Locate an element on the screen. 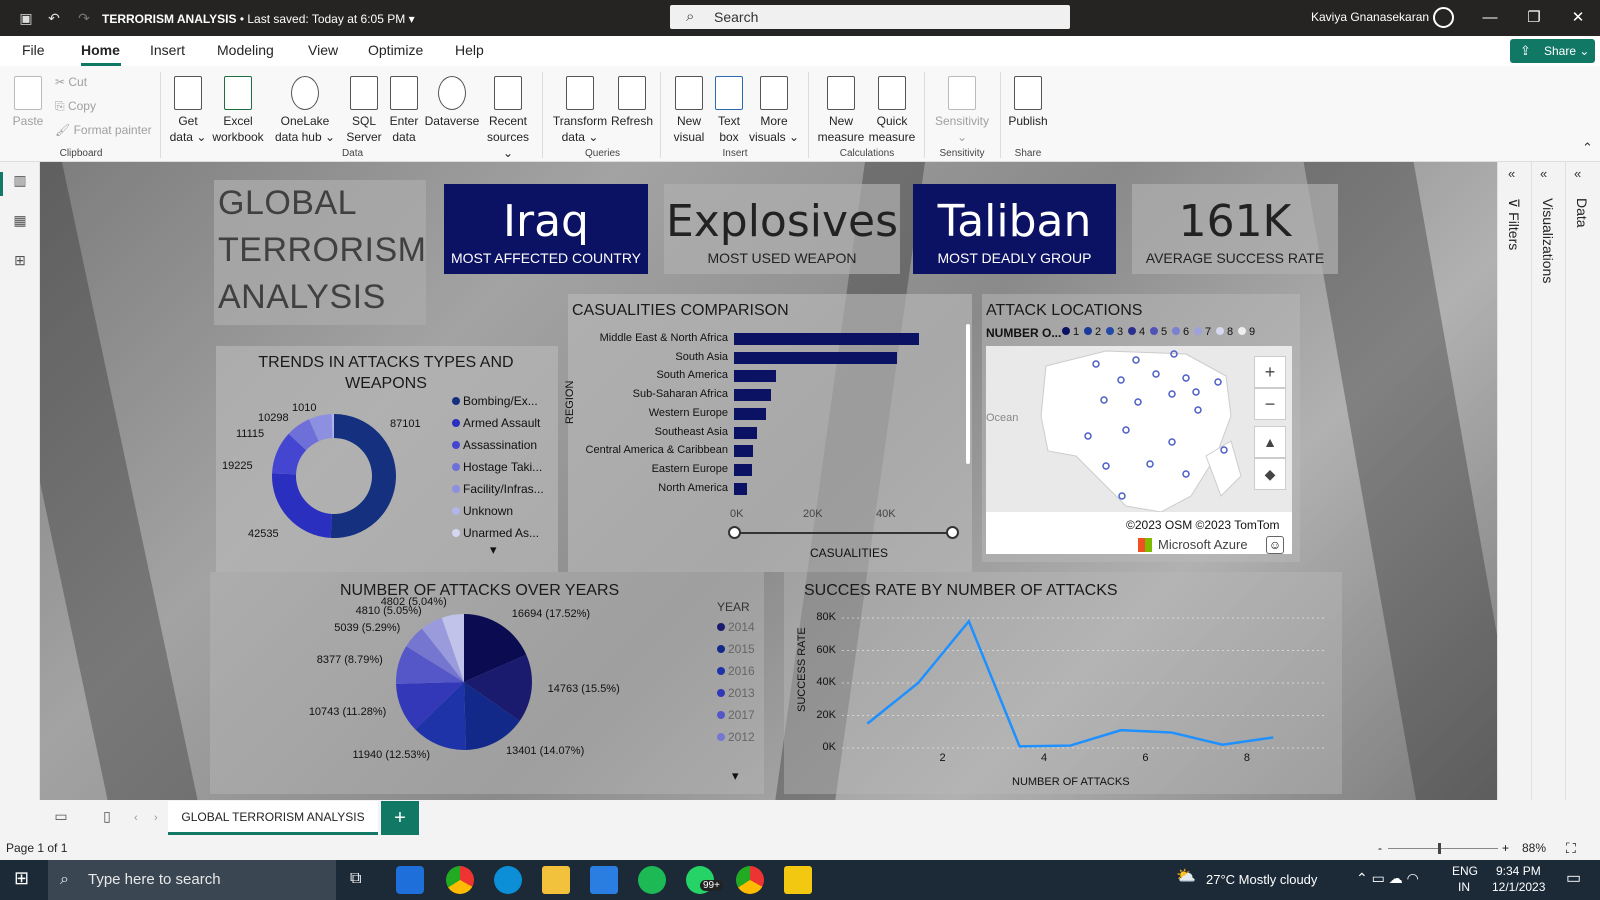 This screenshot has height=900, width=1600. page-tab: GLOBAL TERRORISM ANALYSIS is located at coordinates (273, 818).